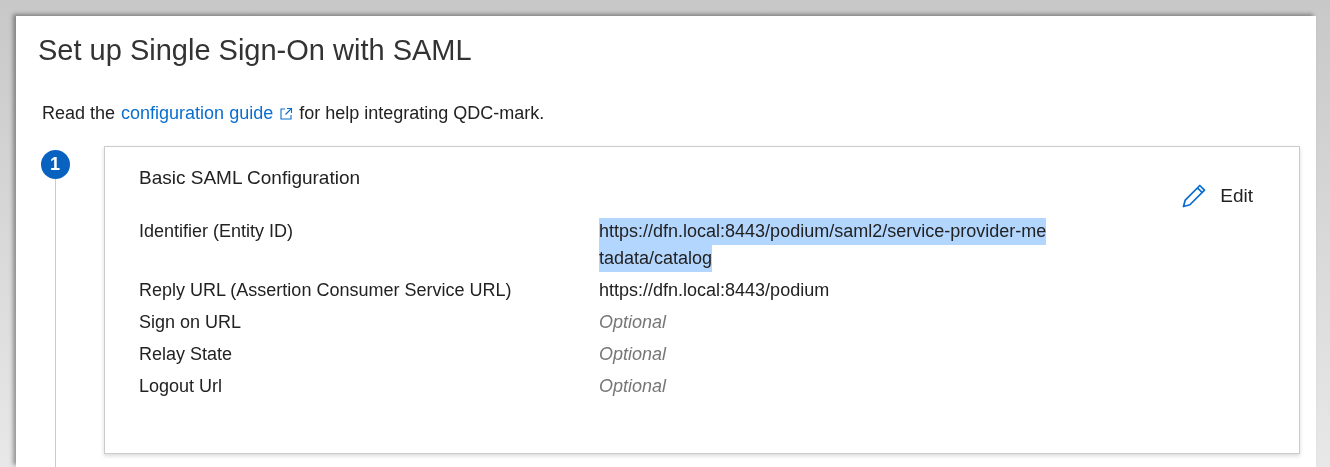 The image size is (1330, 467). Describe the element at coordinates (1222, 196) in the screenshot. I see `edit-button: Edit` at that location.